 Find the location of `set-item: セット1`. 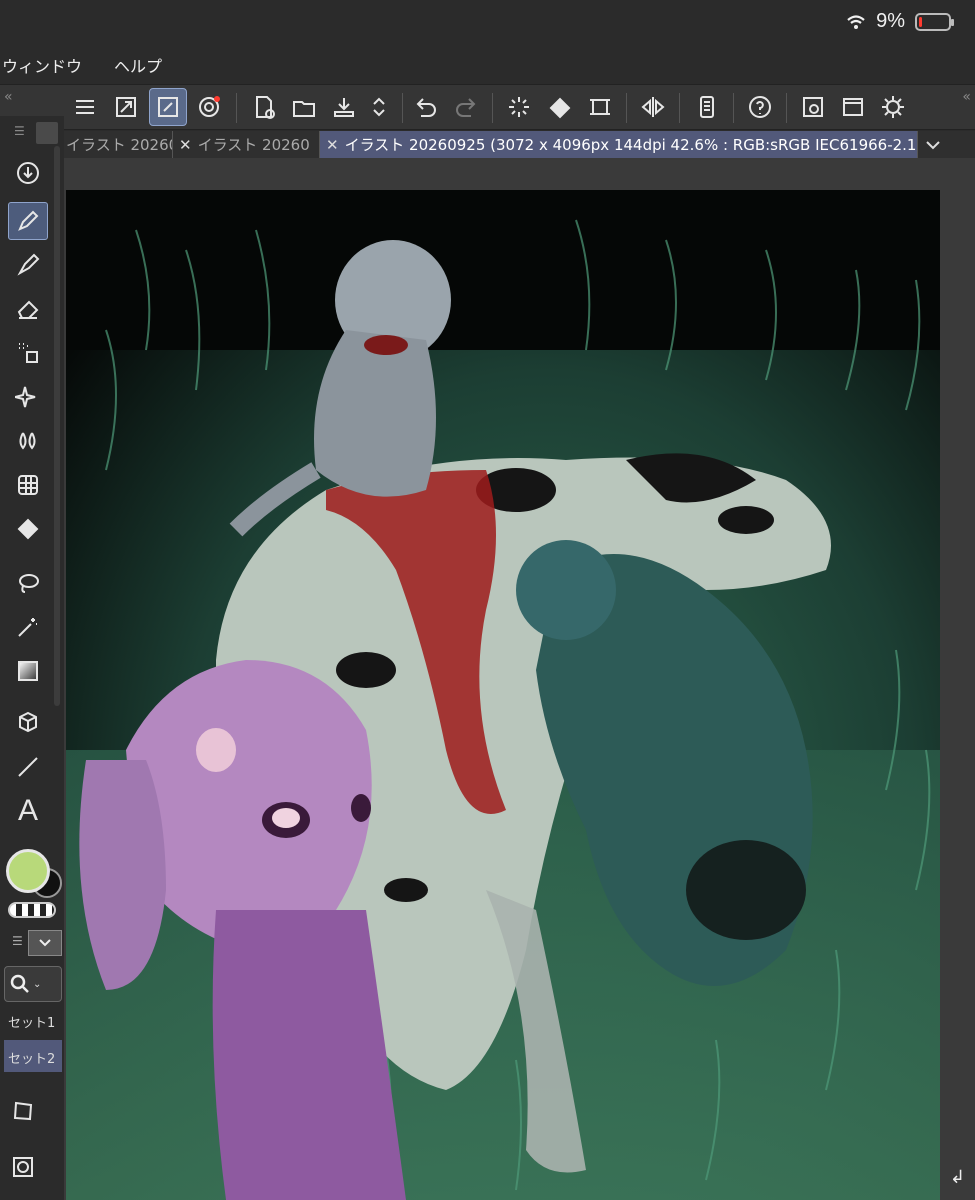

set-item: セット1 is located at coordinates (33, 1020).